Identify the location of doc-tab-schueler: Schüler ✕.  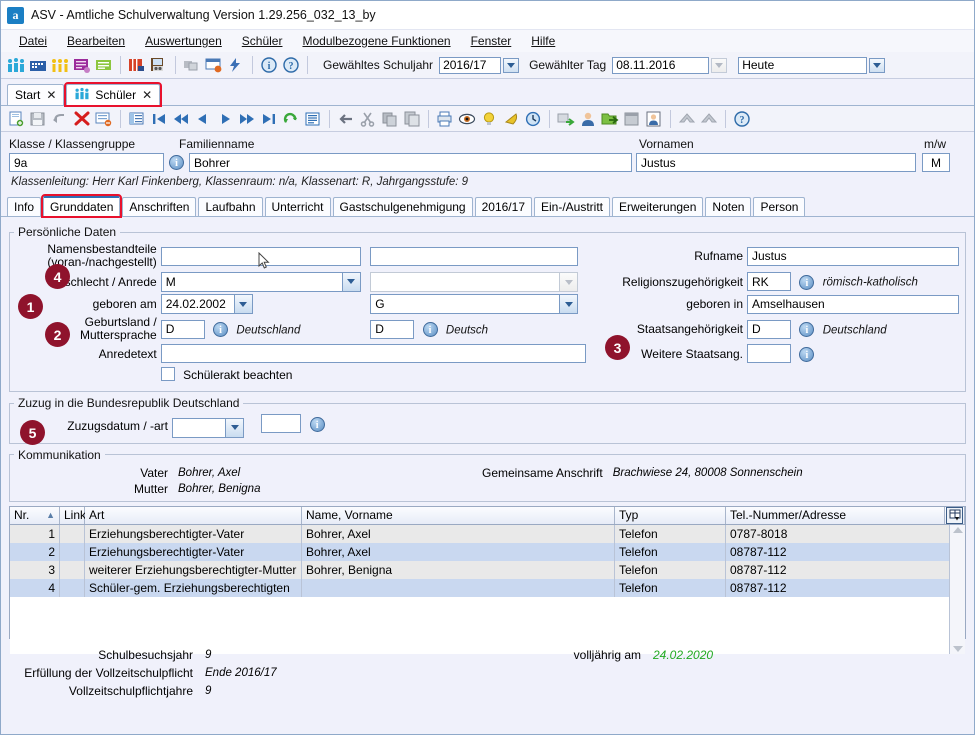
(113, 94).